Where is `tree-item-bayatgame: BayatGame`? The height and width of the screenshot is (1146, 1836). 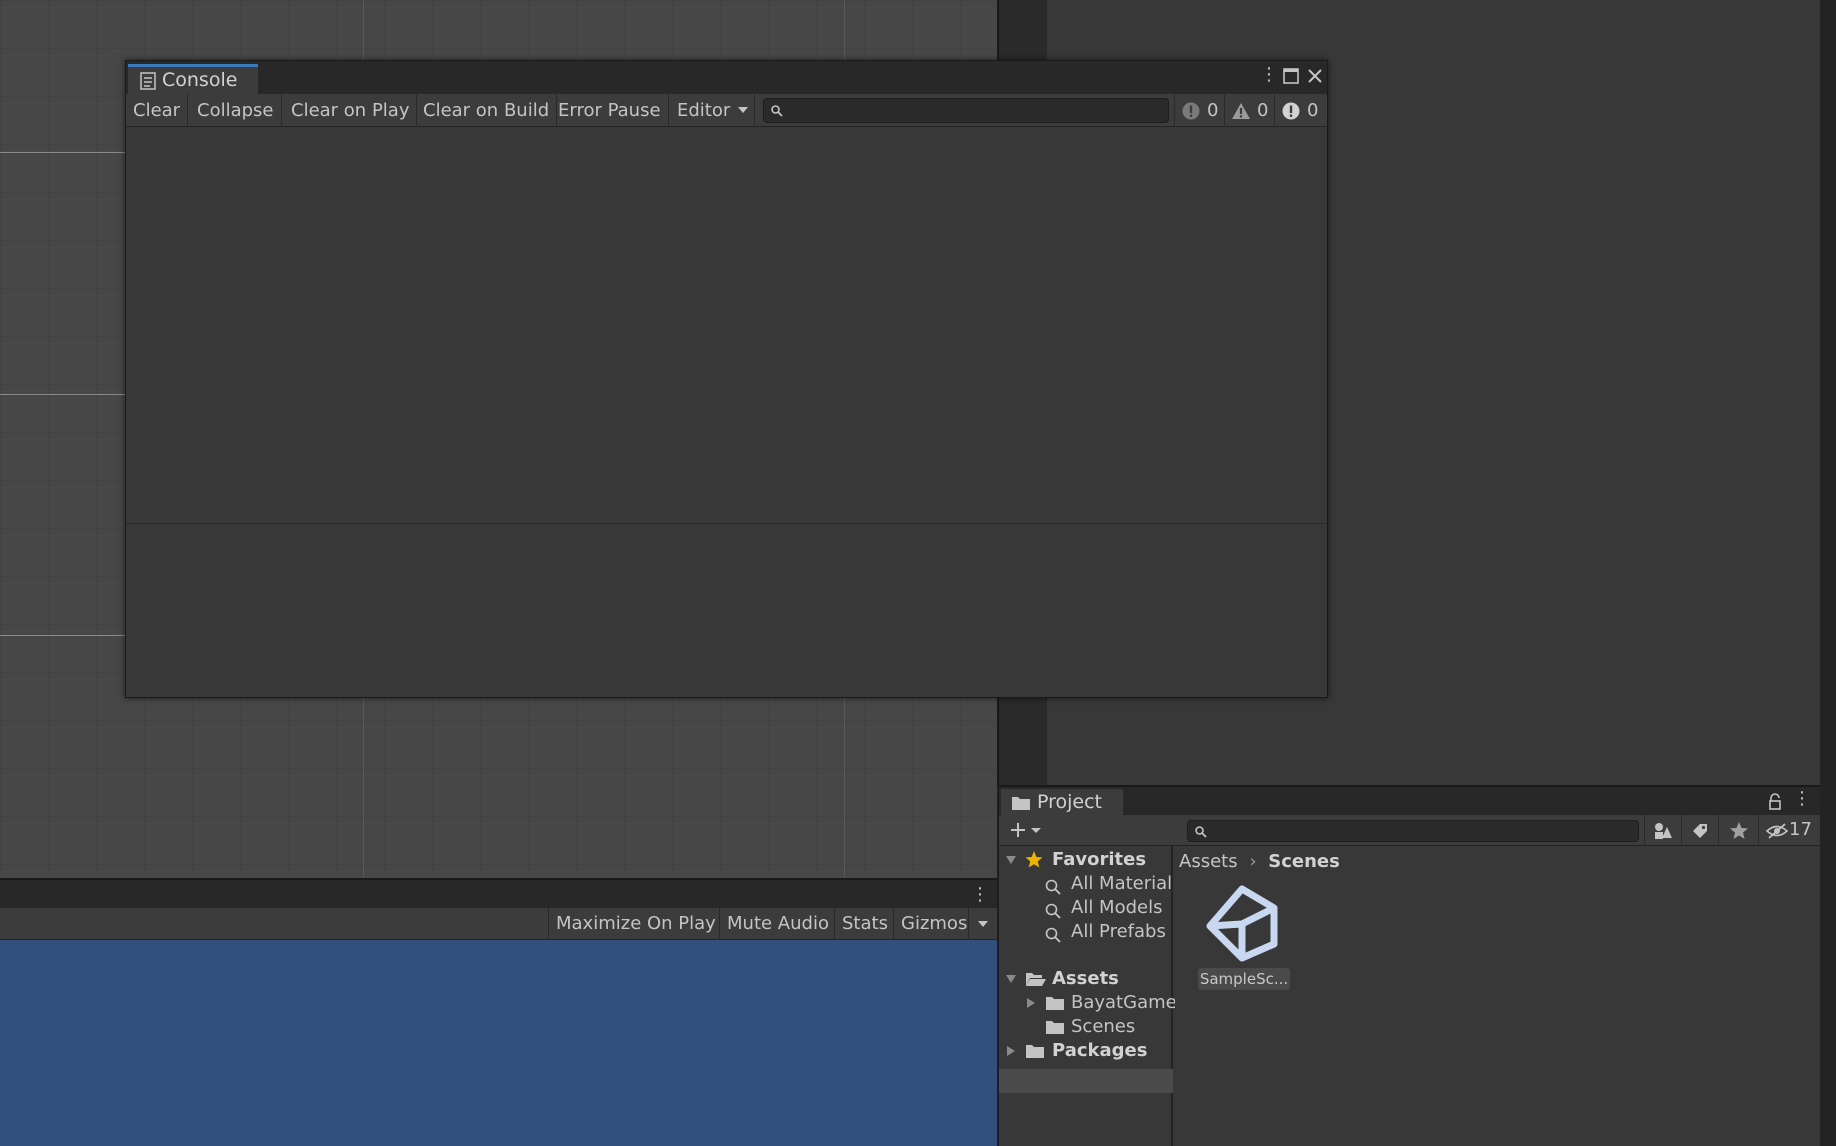
tree-item-bayatgame: BayatGame is located at coordinates (1124, 1003).